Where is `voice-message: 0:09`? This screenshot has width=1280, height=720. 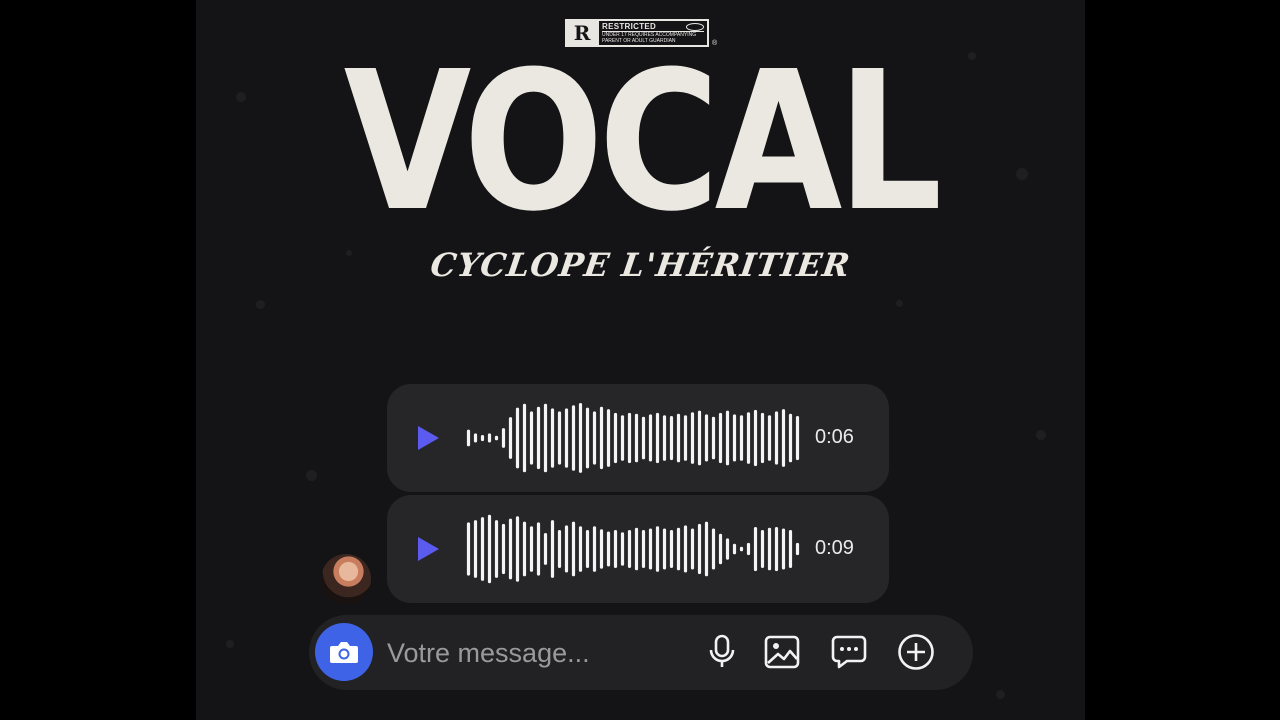 voice-message: 0:09 is located at coordinates (638, 549).